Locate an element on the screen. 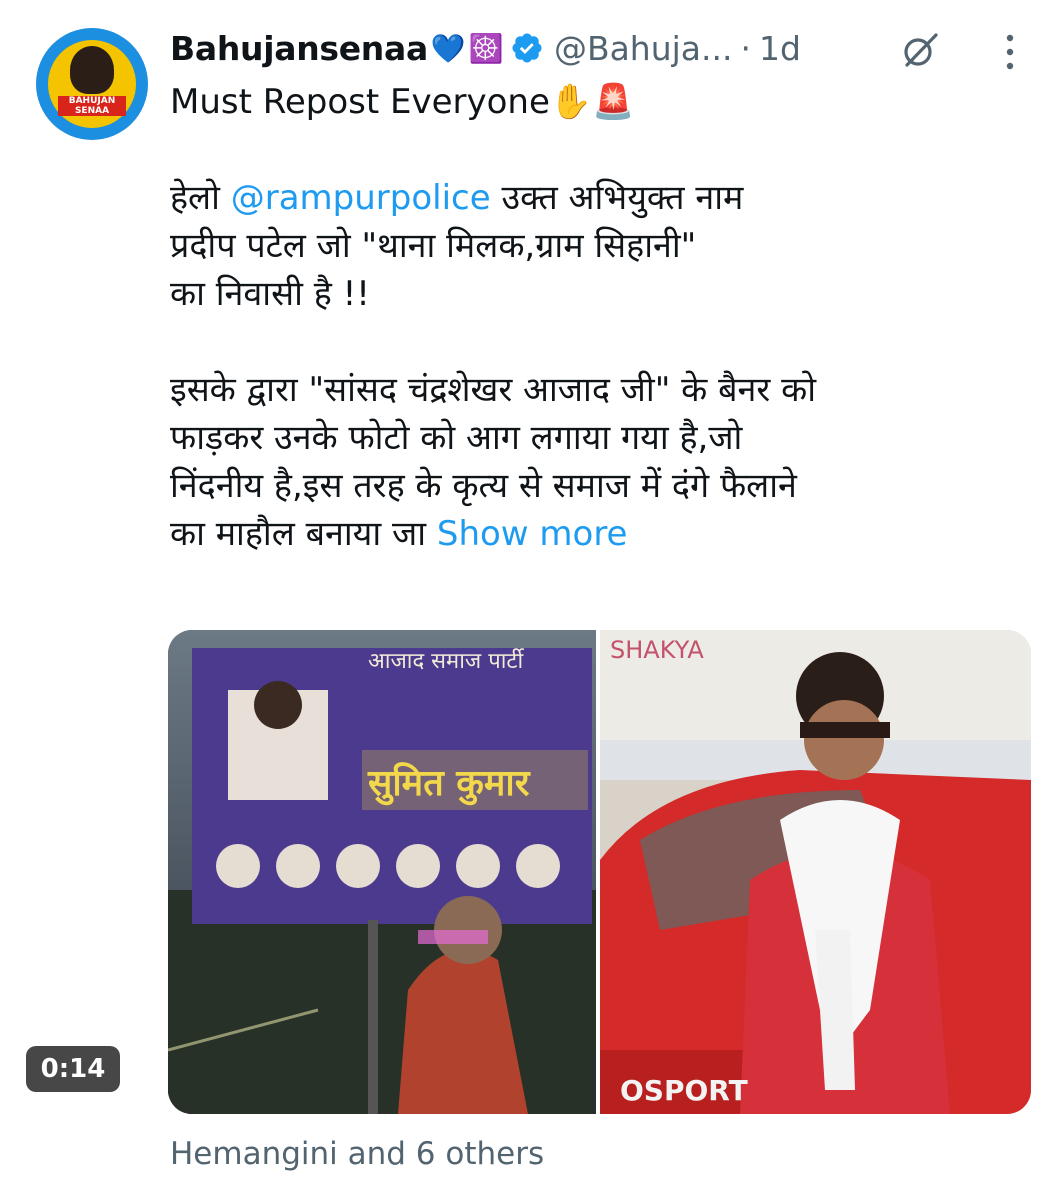 Image resolution: width=1060 pixels, height=1200 pixels. shop-sign-text: SHAKYA is located at coordinates (657, 650).